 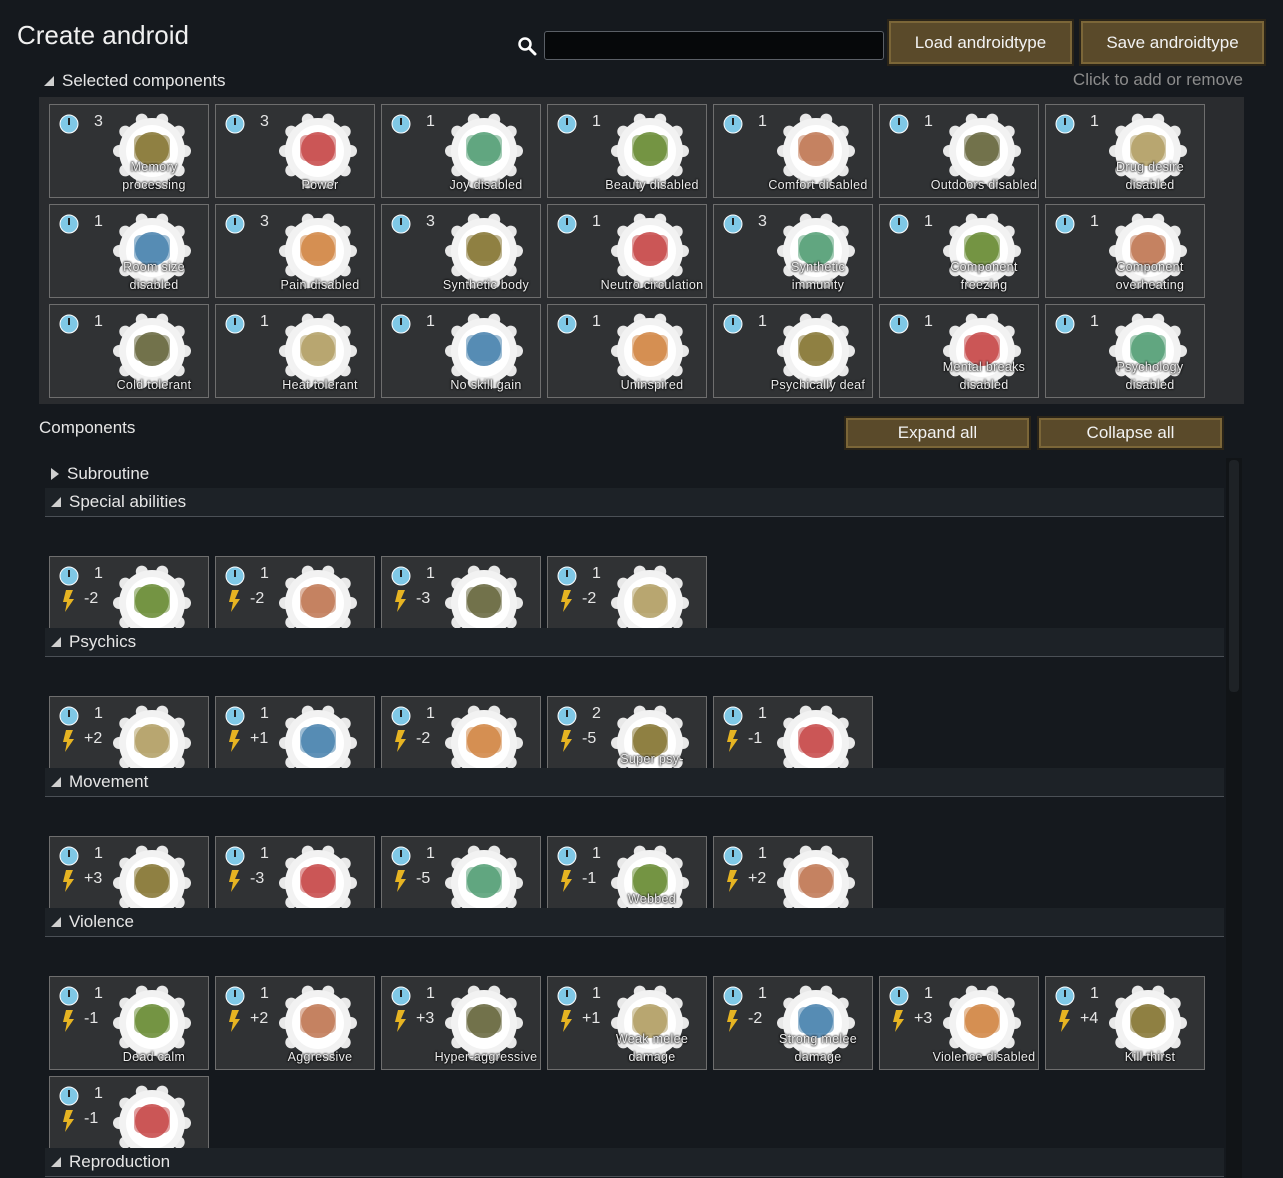 I want to click on component-tile: 3 Memory processing, so click(x=129, y=151).